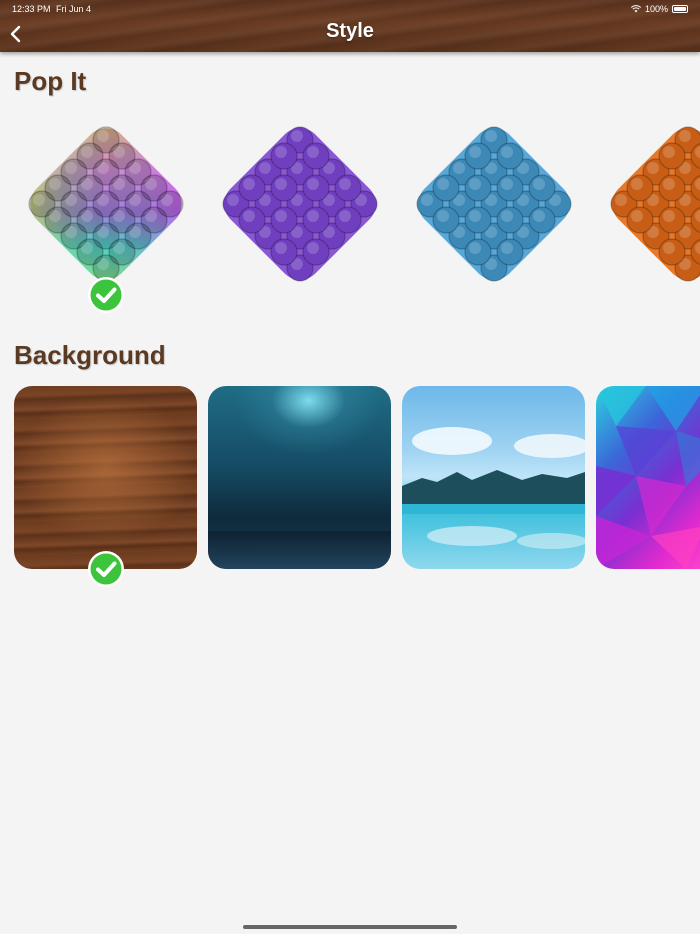  I want to click on popit-purple-shape, so click(300, 204).